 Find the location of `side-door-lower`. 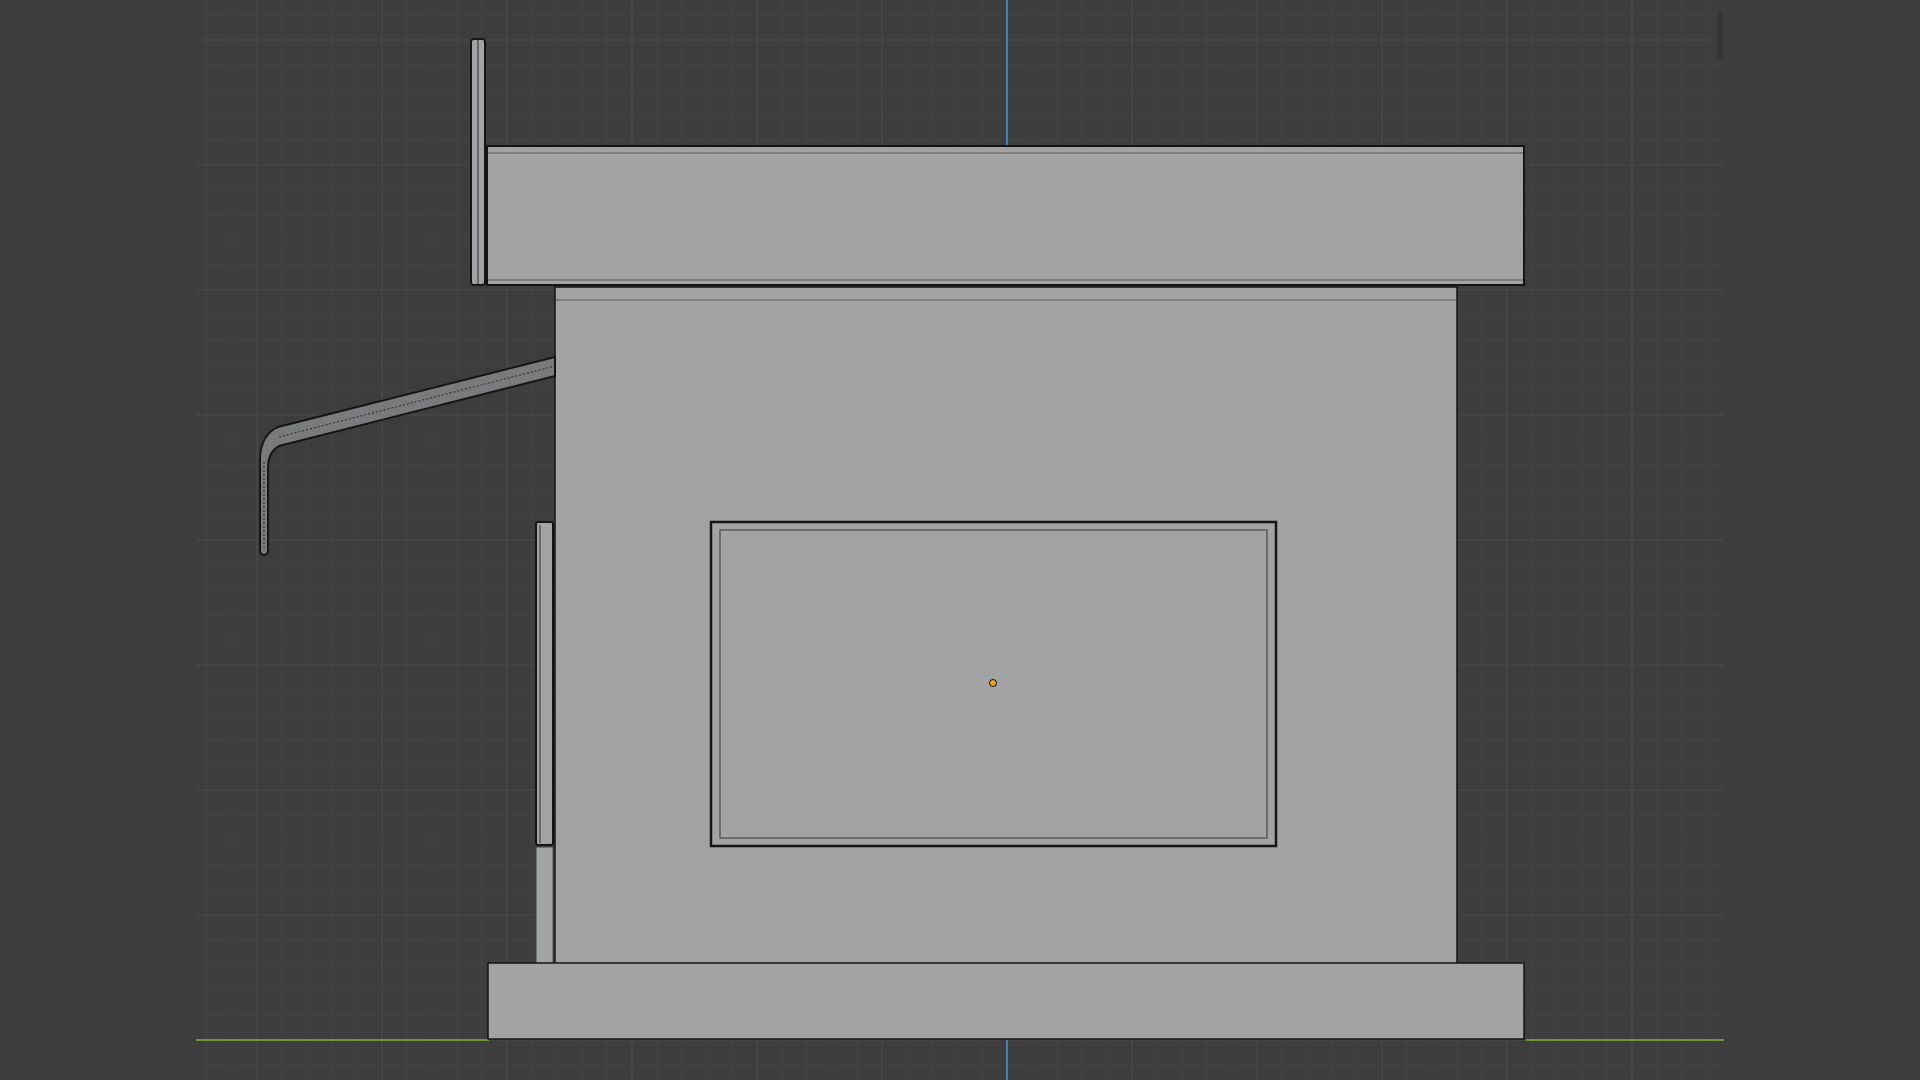

side-door-lower is located at coordinates (544, 905).